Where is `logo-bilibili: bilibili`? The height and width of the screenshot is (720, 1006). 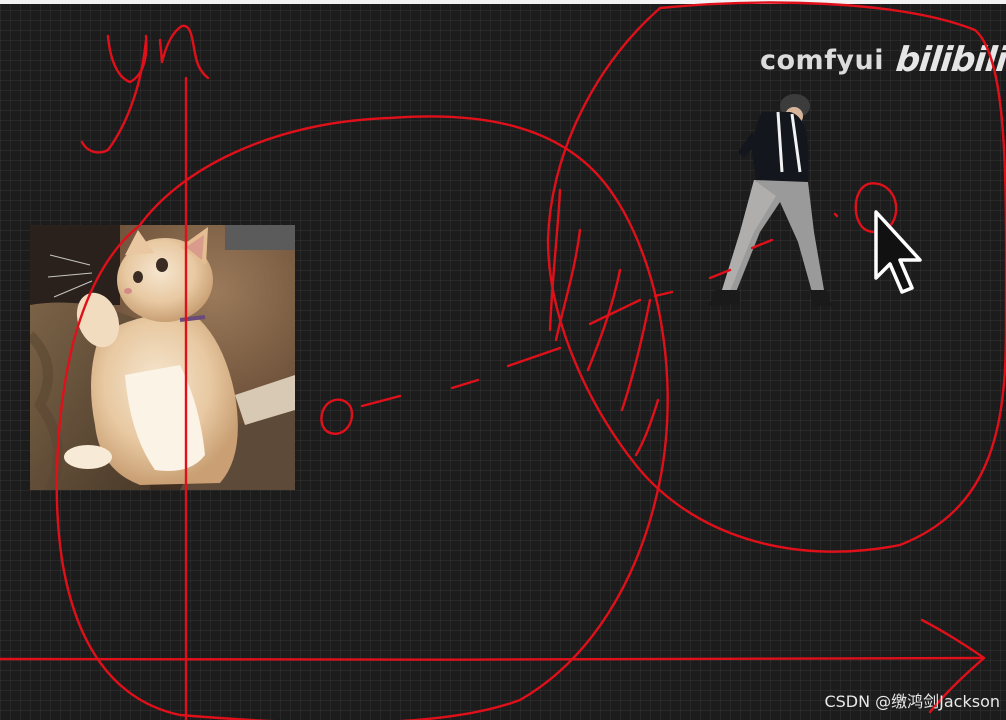 logo-bilibili: bilibili is located at coordinates (949, 60).